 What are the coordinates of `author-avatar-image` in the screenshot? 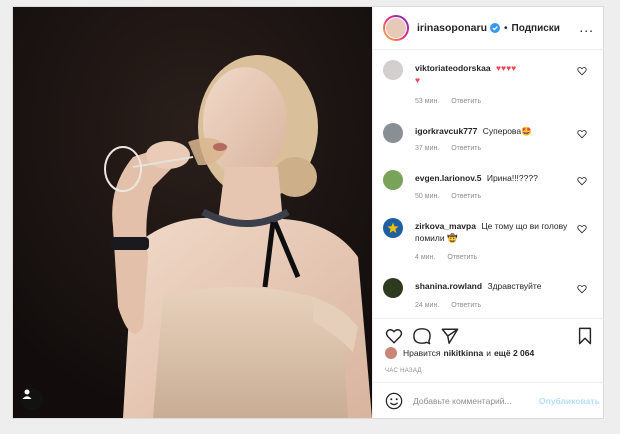 It's located at (396, 28).